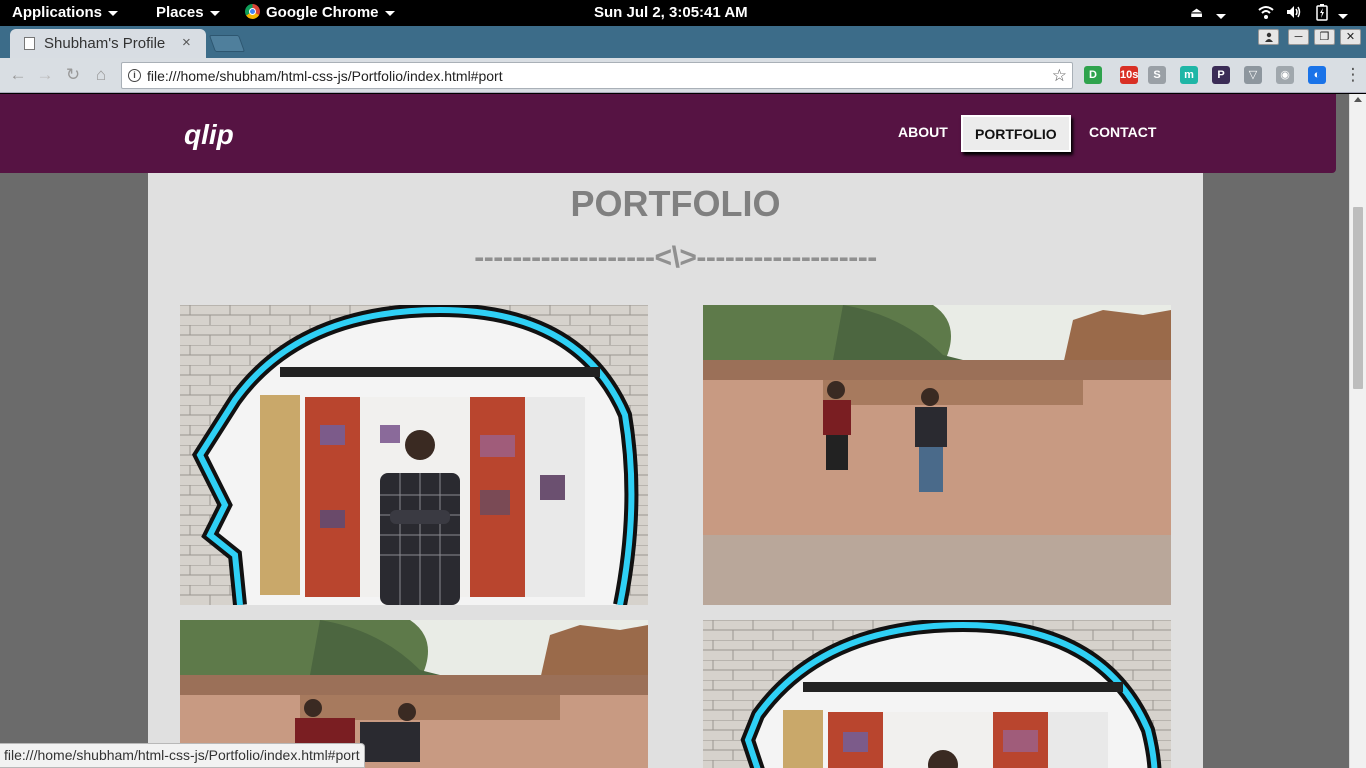 The width and height of the screenshot is (1366, 768). Describe the element at coordinates (1298, 37) in the screenshot. I see `minimize-icon: ─` at that location.